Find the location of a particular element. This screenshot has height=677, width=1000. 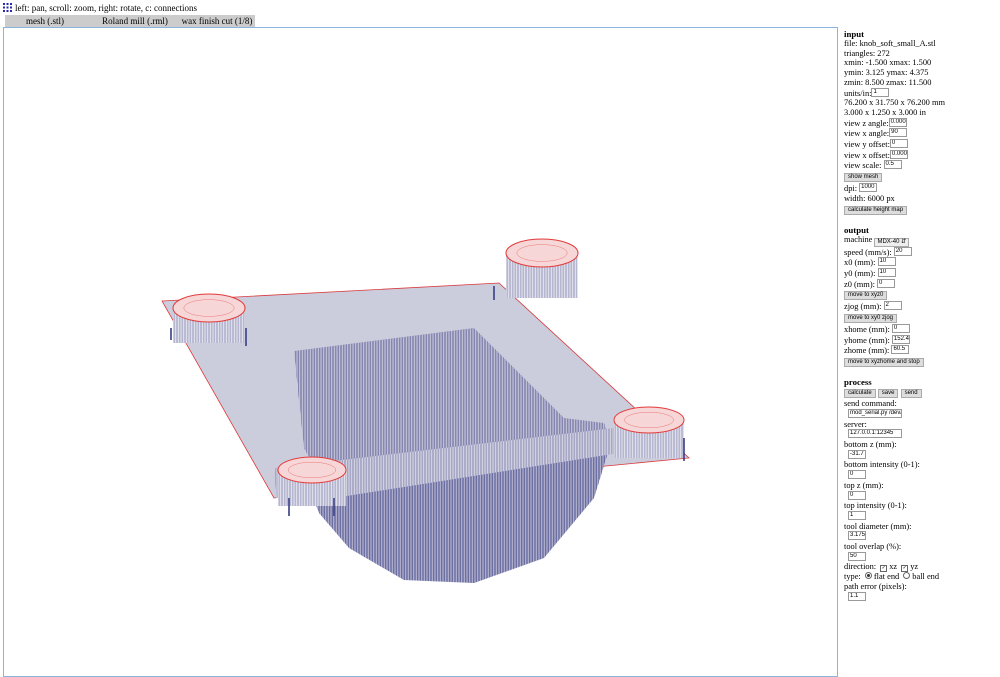

top-intensity-input: 1 is located at coordinates (857, 515).